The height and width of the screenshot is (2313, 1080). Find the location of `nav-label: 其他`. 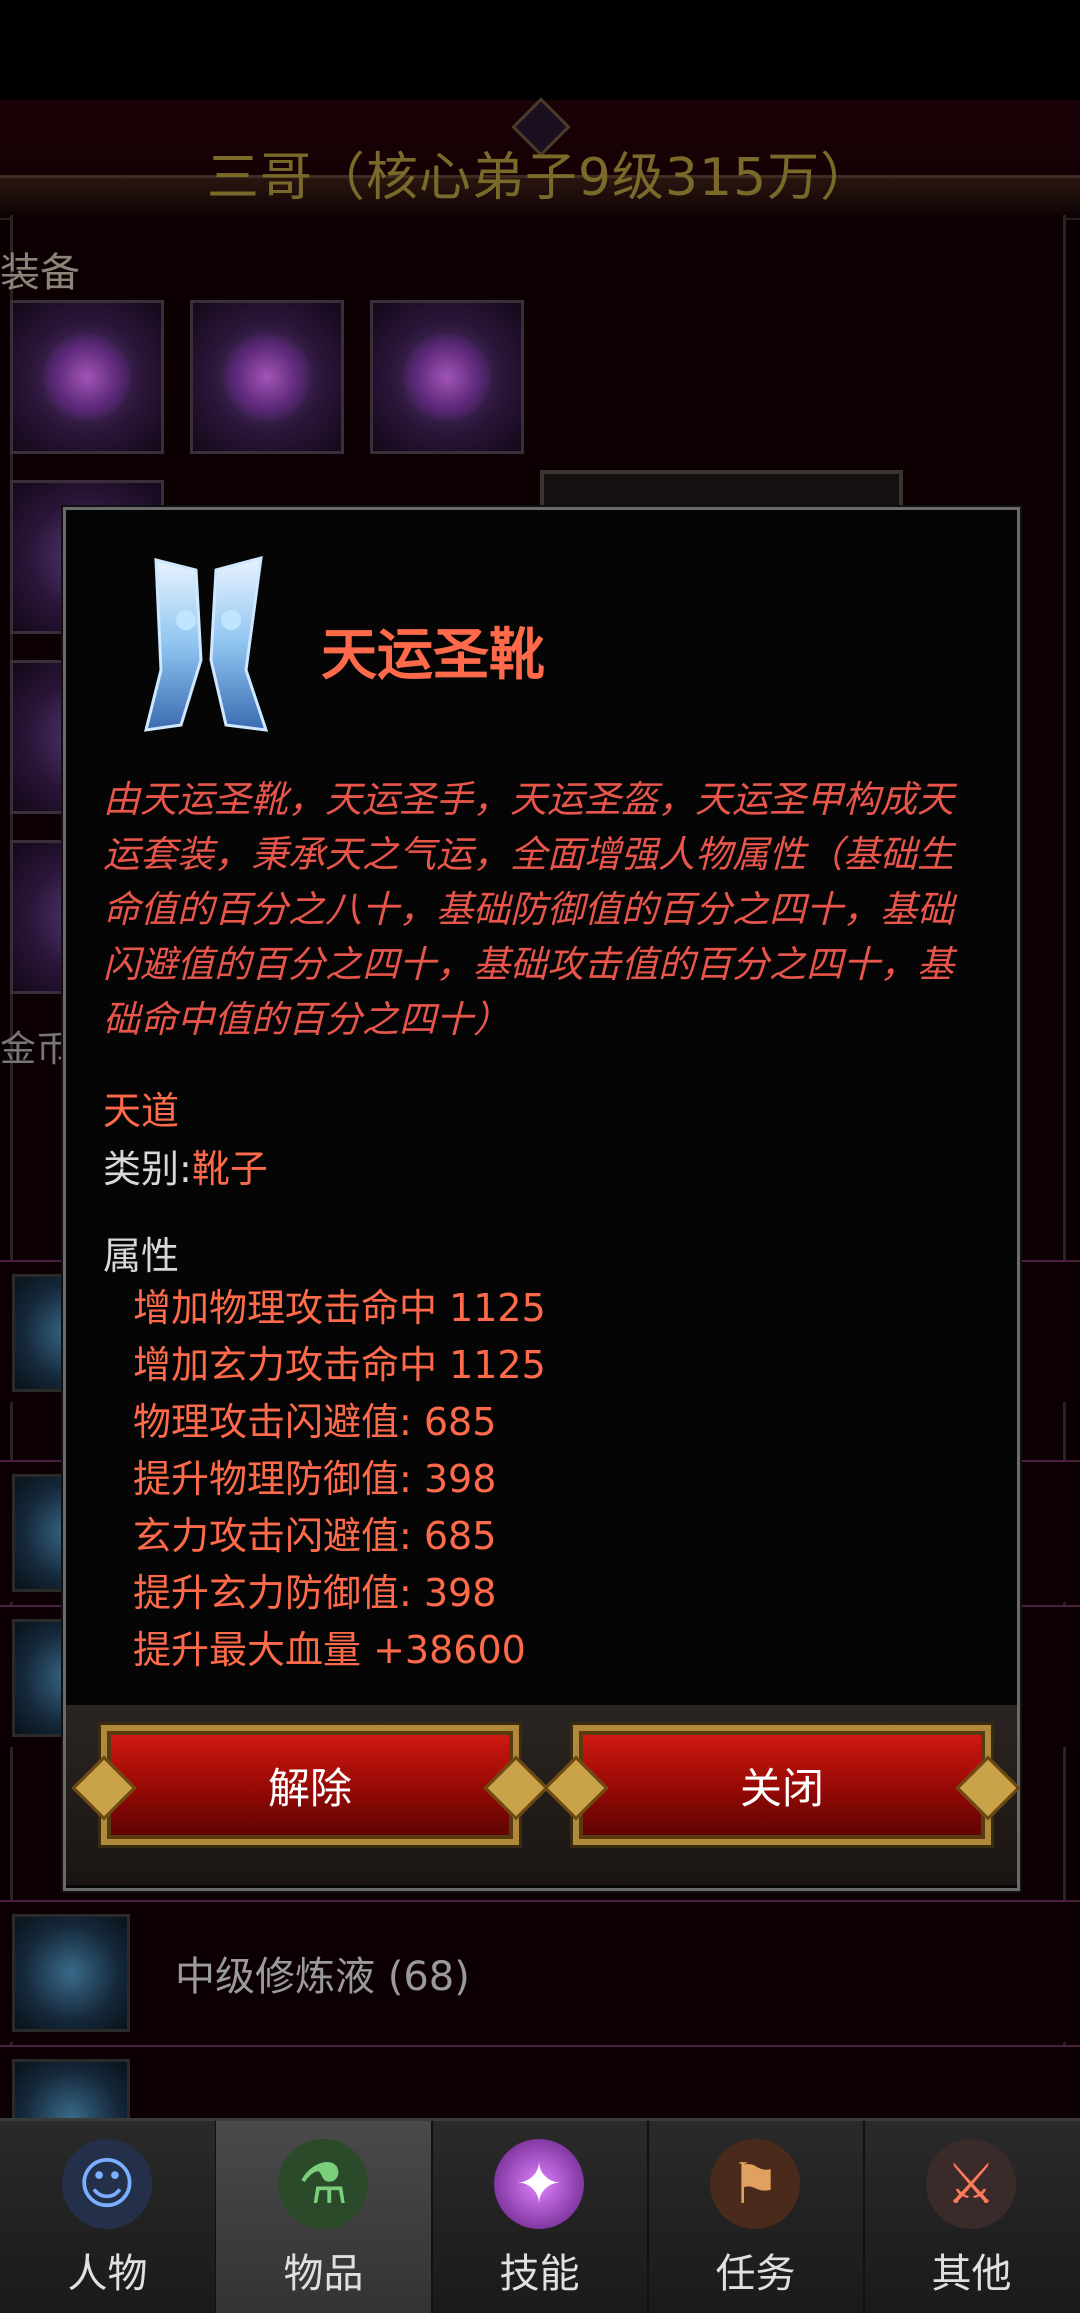

nav-label: 其他 is located at coordinates (971, 2274).